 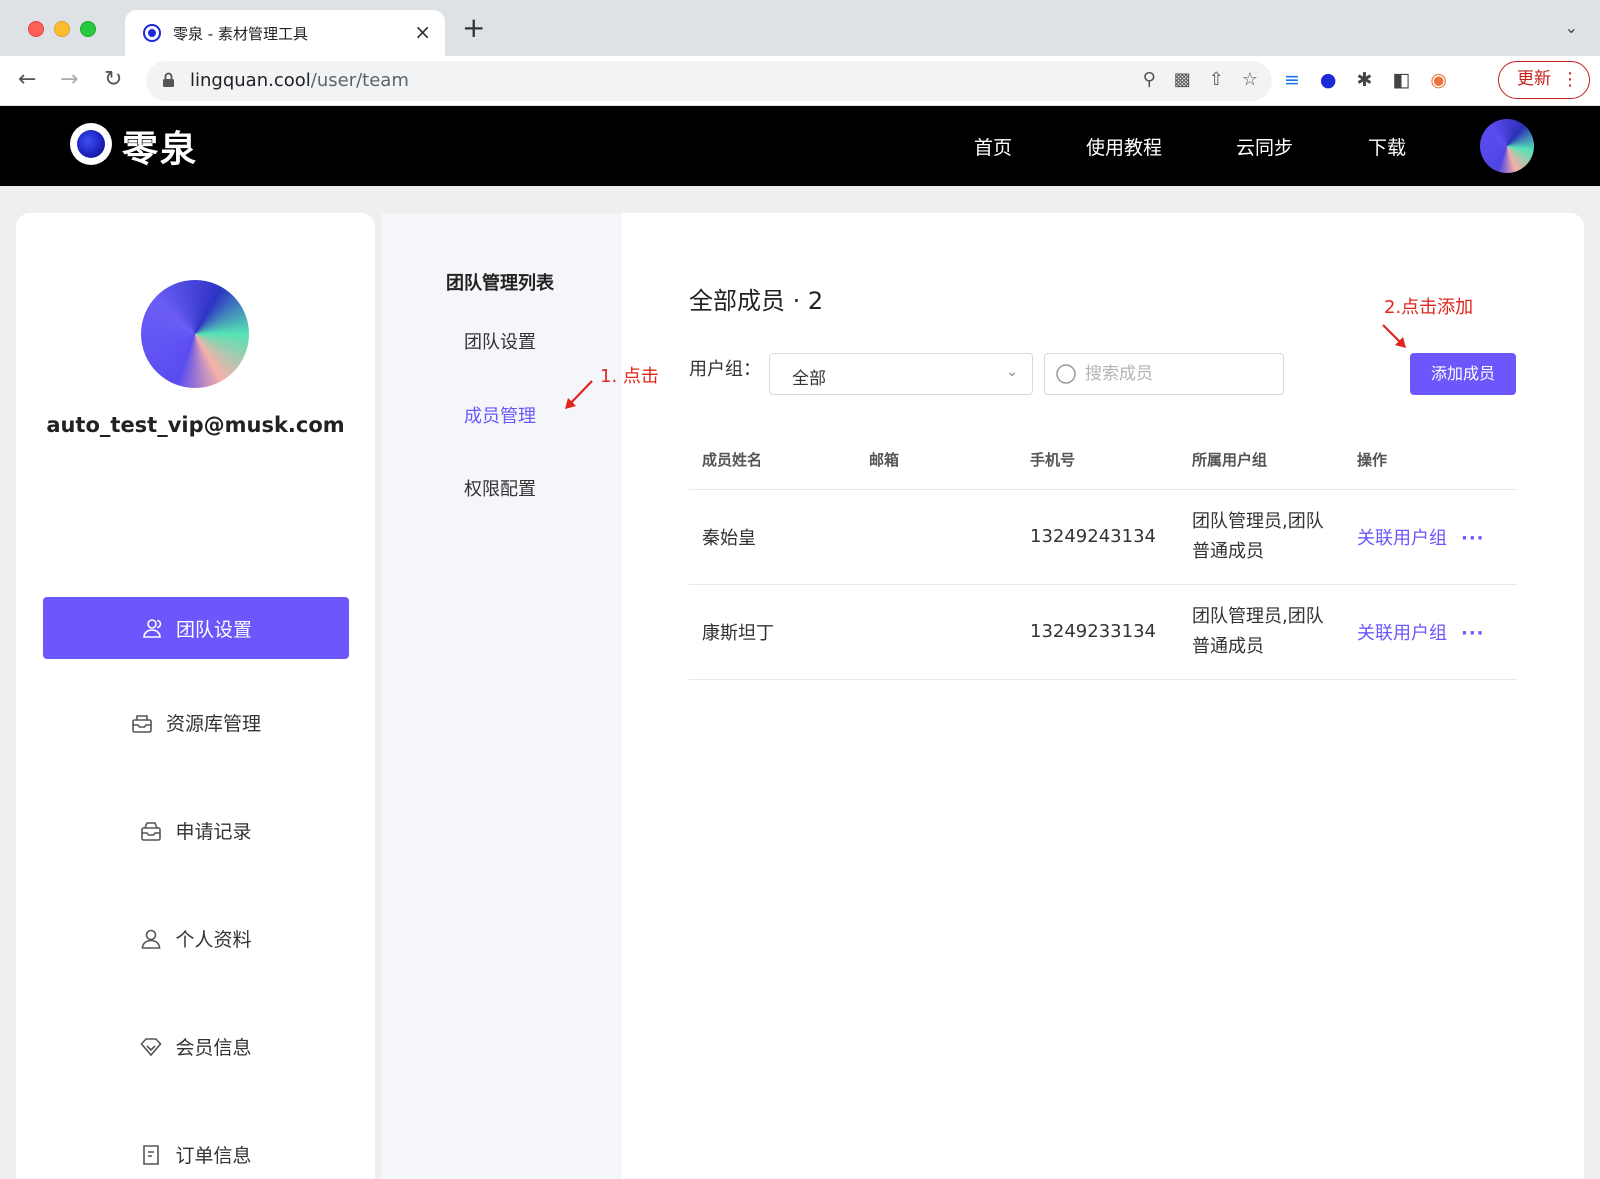 I want to click on table-header-row: 成员姓名 邮箱 手机号 所属用户组 操作, so click(x=1103, y=460).